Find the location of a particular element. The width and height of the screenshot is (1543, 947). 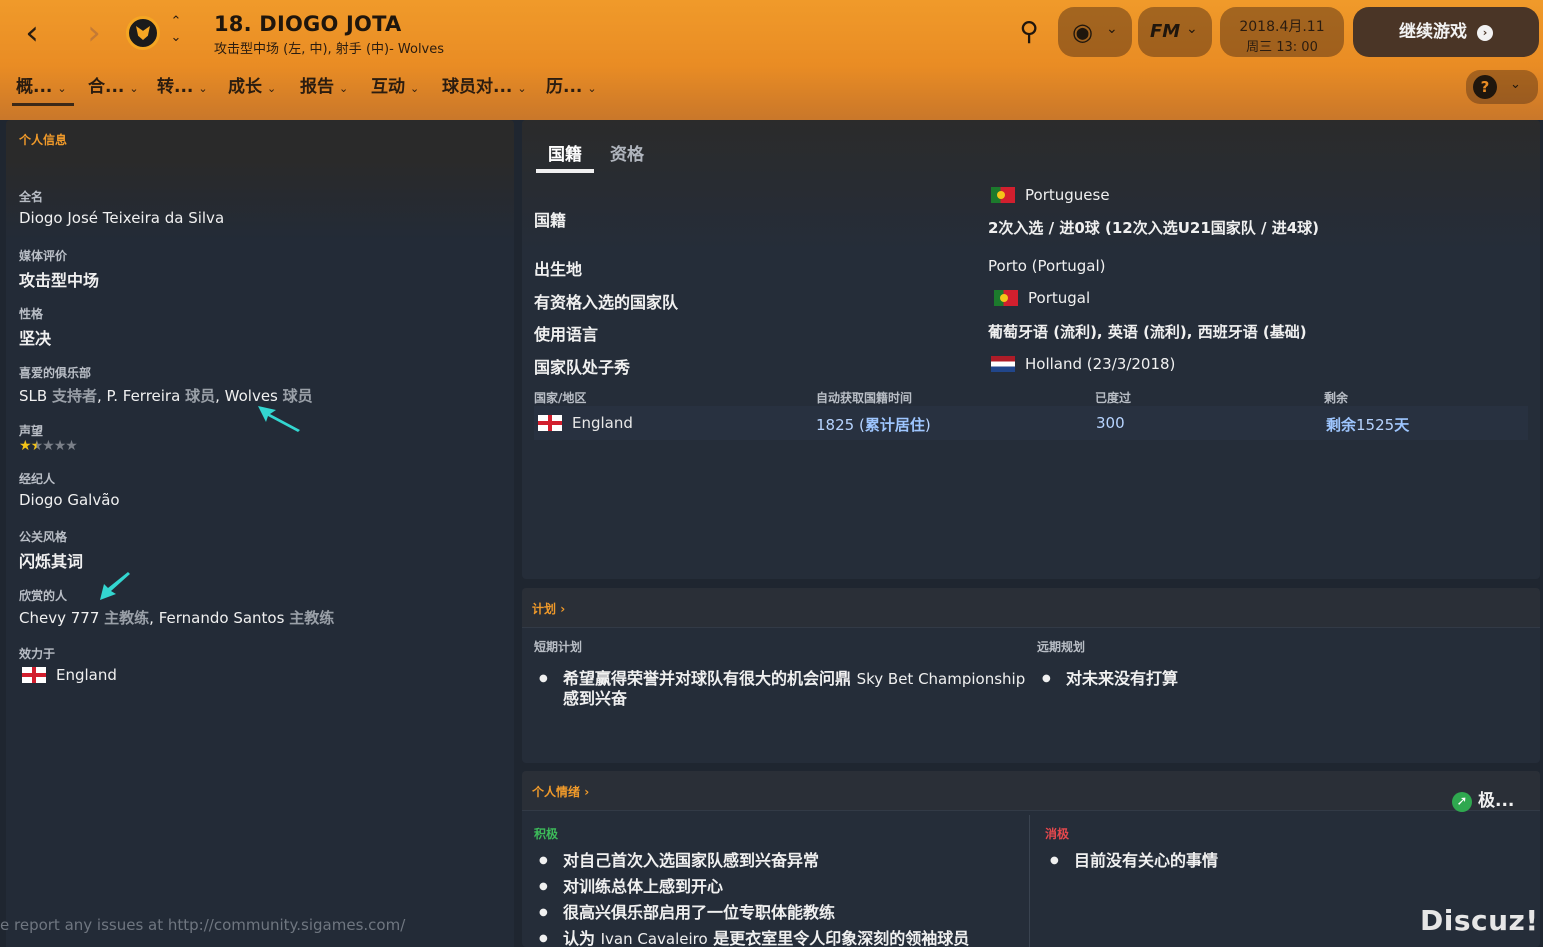

arrow-right-icon: › is located at coordinates (1485, 33).